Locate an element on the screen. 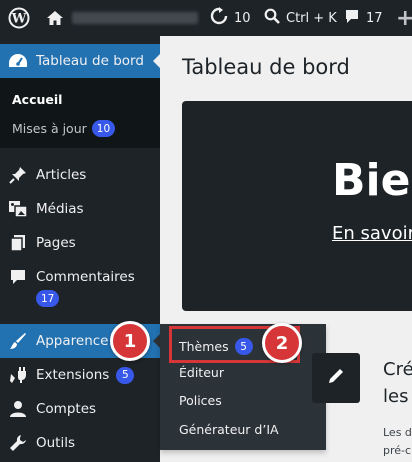 This screenshot has height=462, width=412. submenu-item-home: Accueil is located at coordinates (37, 99).